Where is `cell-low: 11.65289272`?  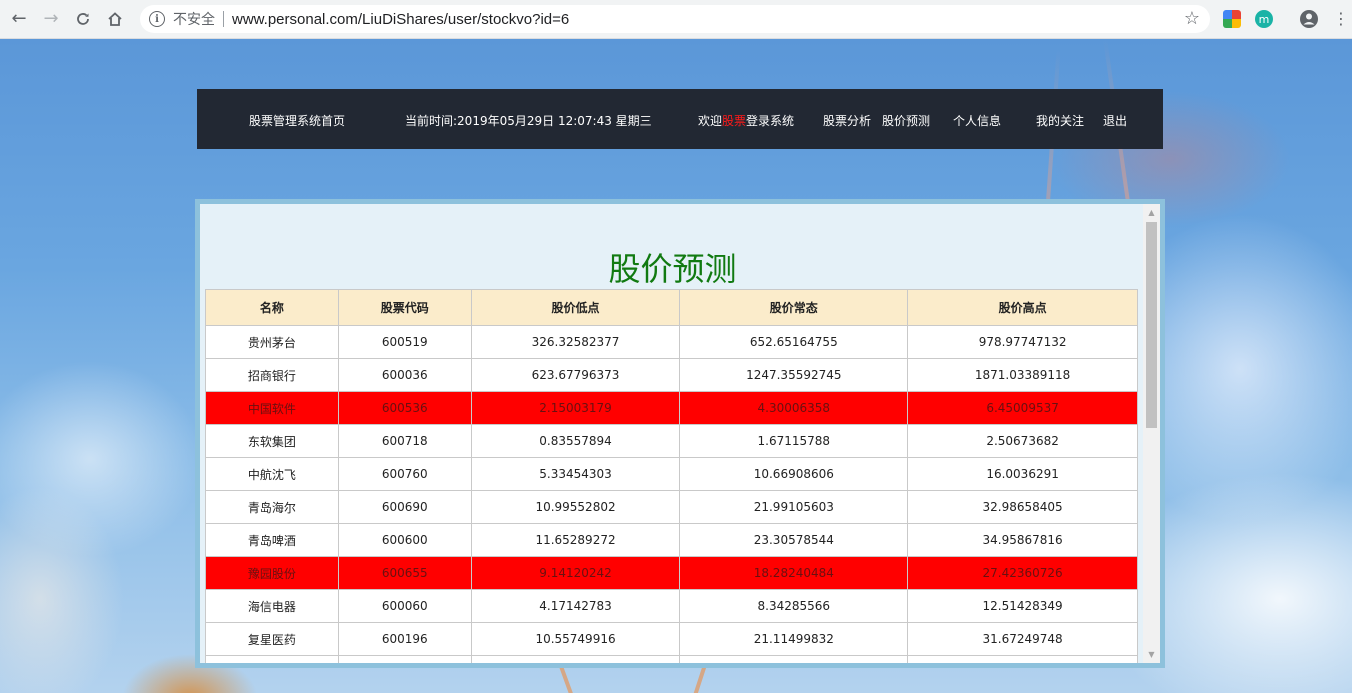 cell-low: 11.65289272 is located at coordinates (575, 540).